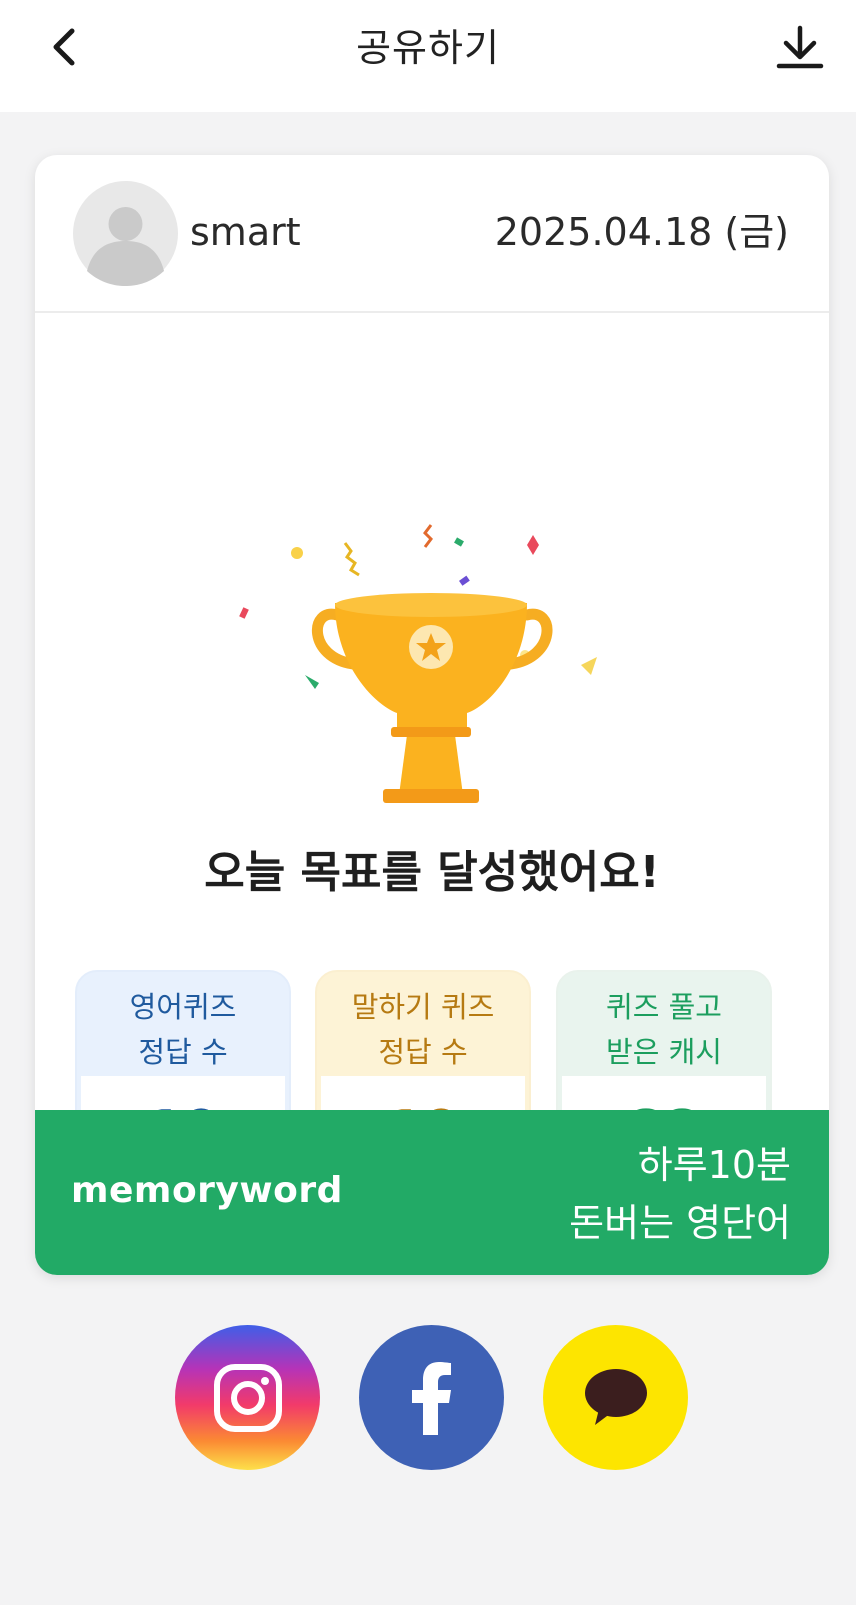 This screenshot has height=1605, width=856. I want to click on achievement-headline: 오늘 목표를 달성했어요!, so click(432, 872).